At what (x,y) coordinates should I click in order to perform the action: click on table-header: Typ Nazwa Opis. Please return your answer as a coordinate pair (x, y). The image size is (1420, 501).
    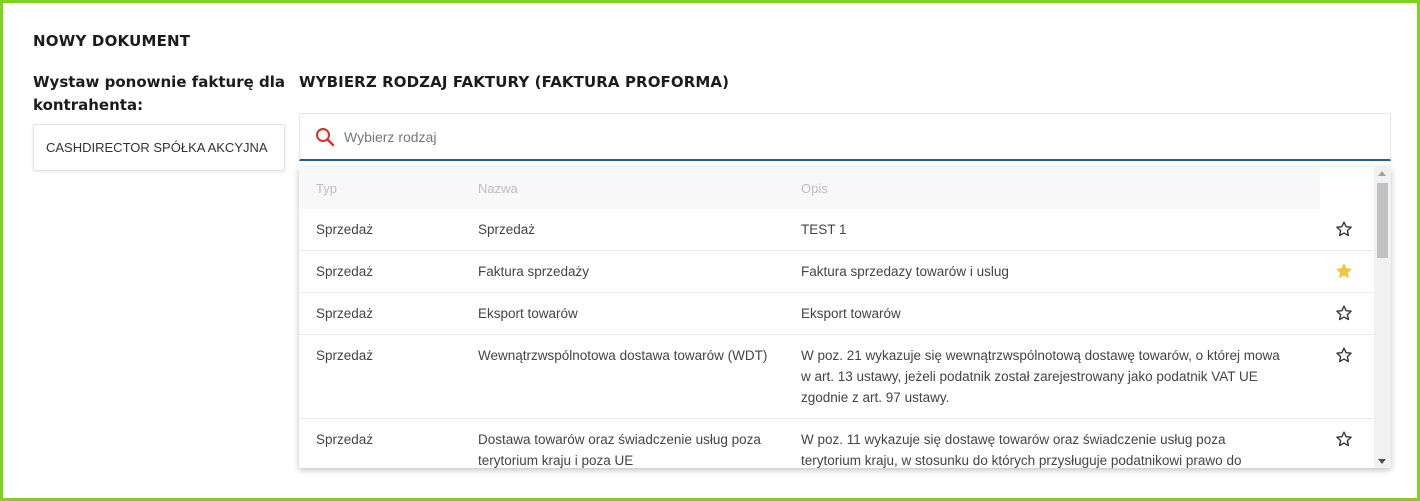
    Looking at the image, I should click on (809, 188).